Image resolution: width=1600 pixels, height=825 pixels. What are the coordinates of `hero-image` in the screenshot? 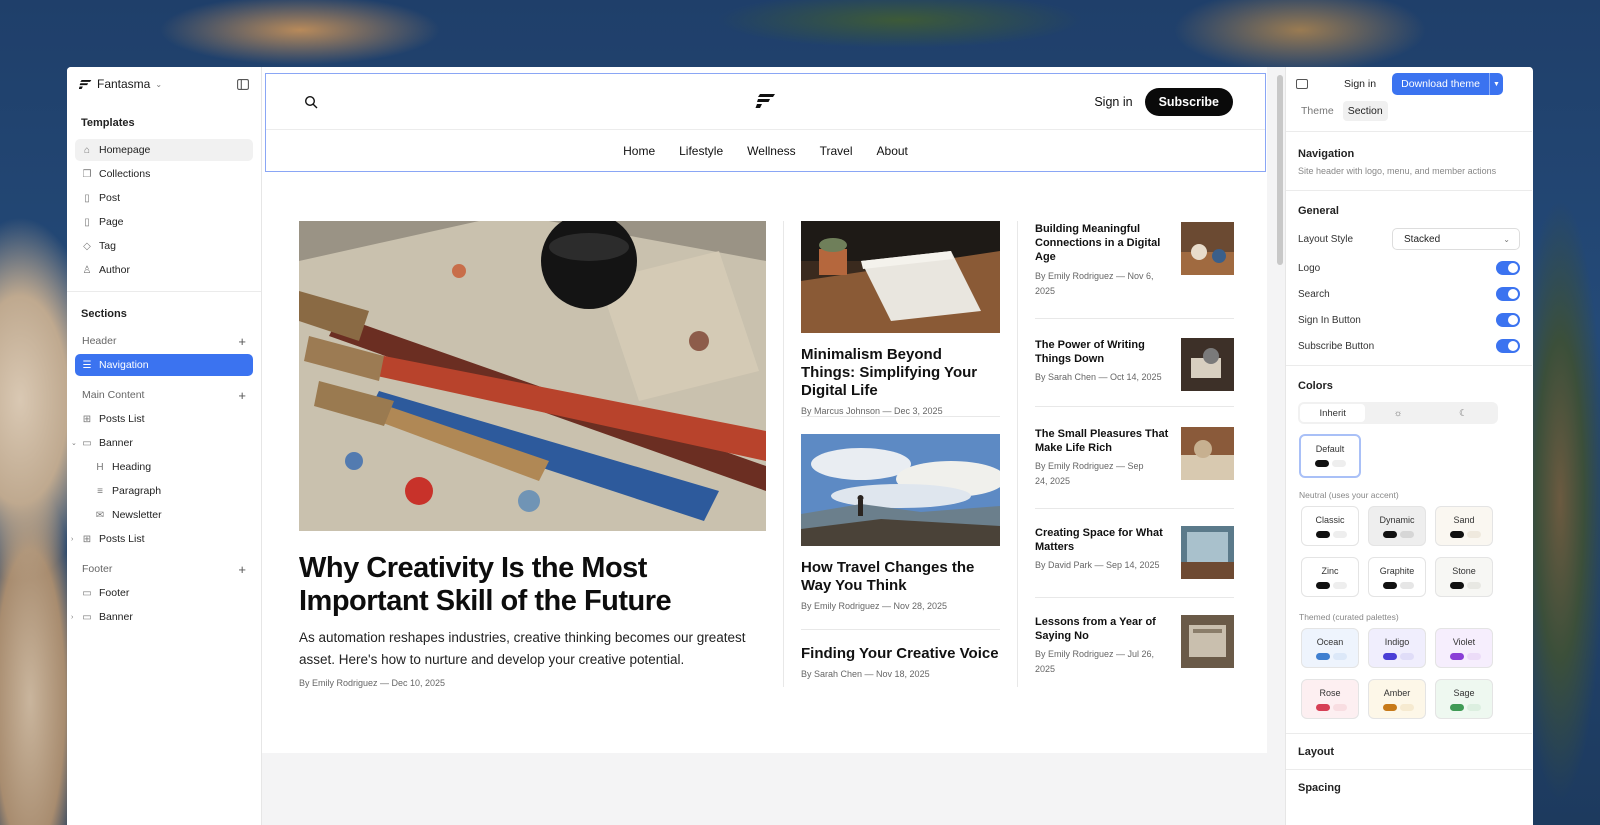 It's located at (532, 376).